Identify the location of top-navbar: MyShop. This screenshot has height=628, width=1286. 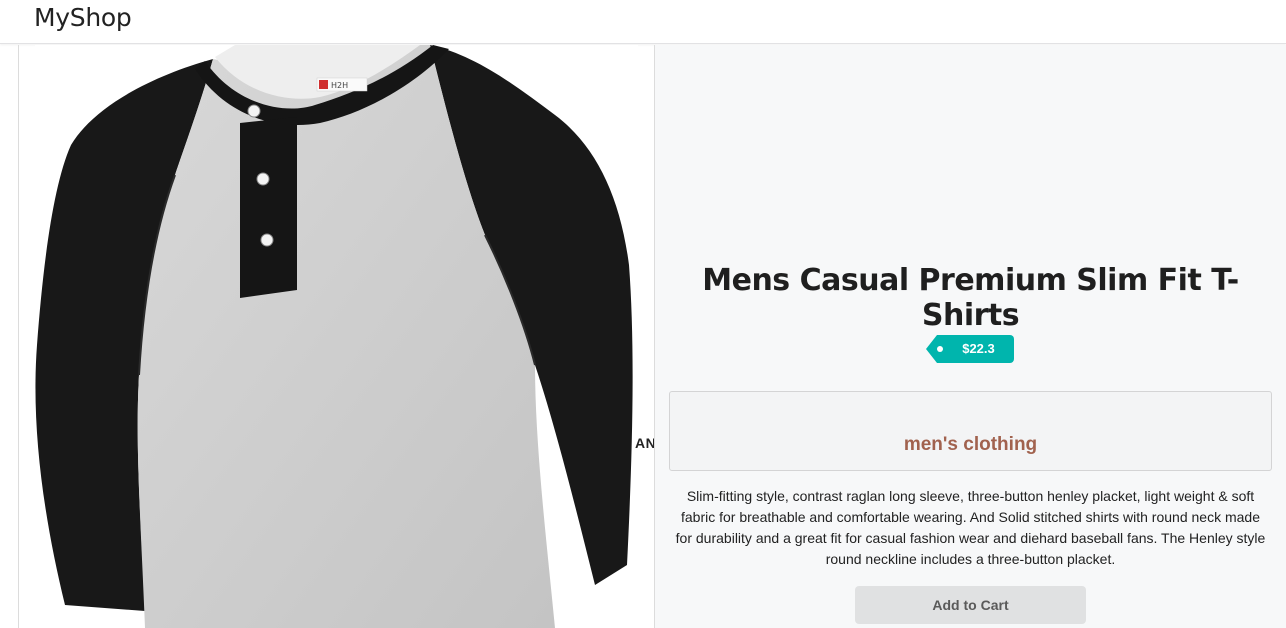
(643, 22).